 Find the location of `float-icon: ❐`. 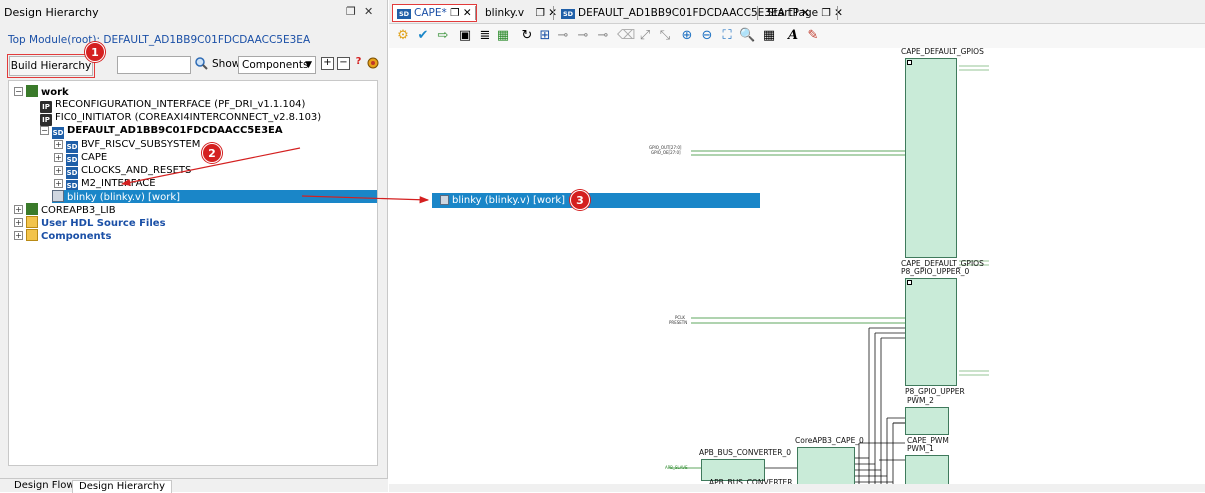

float-icon: ❐ is located at coordinates (351, 11).